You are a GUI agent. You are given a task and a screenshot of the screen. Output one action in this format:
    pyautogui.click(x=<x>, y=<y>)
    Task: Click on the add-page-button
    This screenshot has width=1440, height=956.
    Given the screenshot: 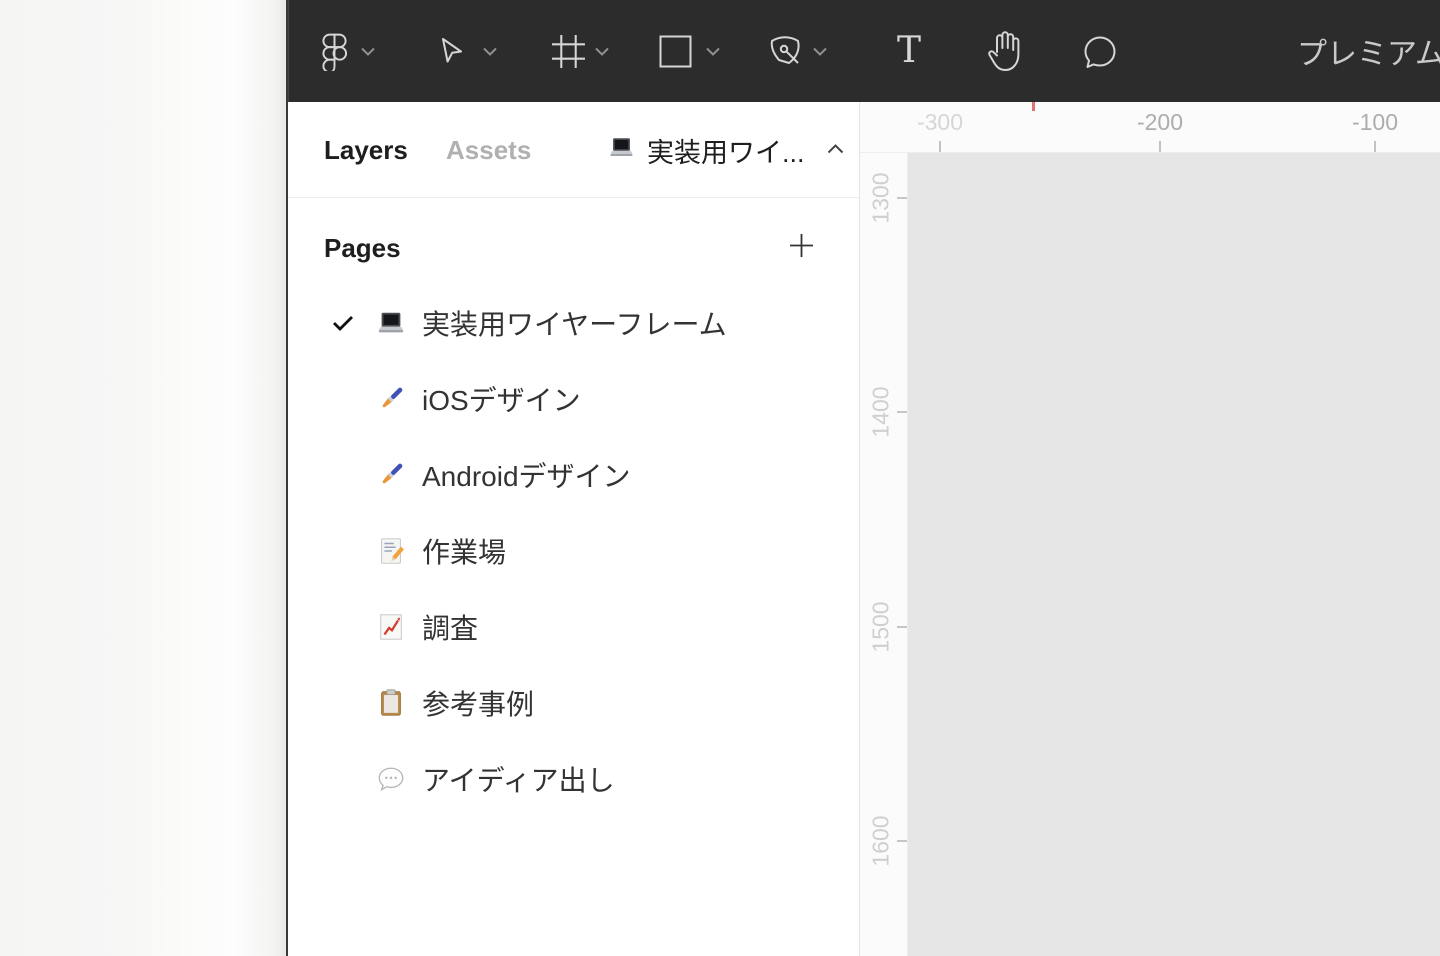 What is the action you would take?
    pyautogui.click(x=801, y=248)
    